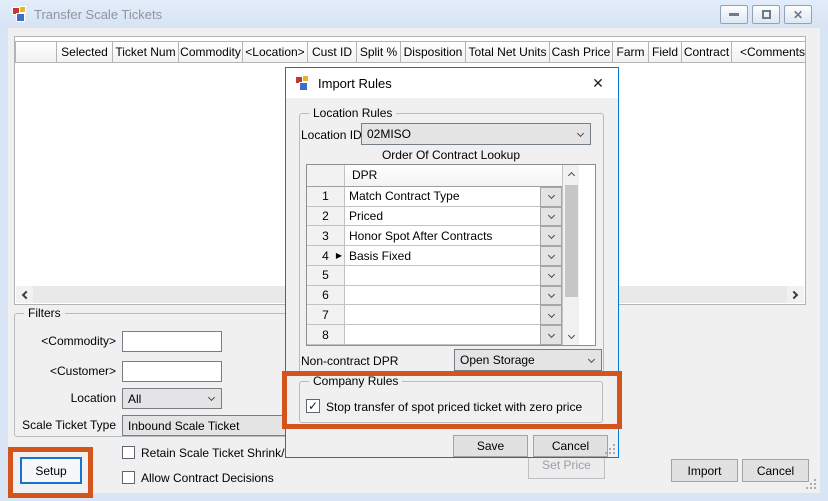  What do you see at coordinates (581, 52) in the screenshot?
I see `column-header-cash-price: Cash Price` at bounding box center [581, 52].